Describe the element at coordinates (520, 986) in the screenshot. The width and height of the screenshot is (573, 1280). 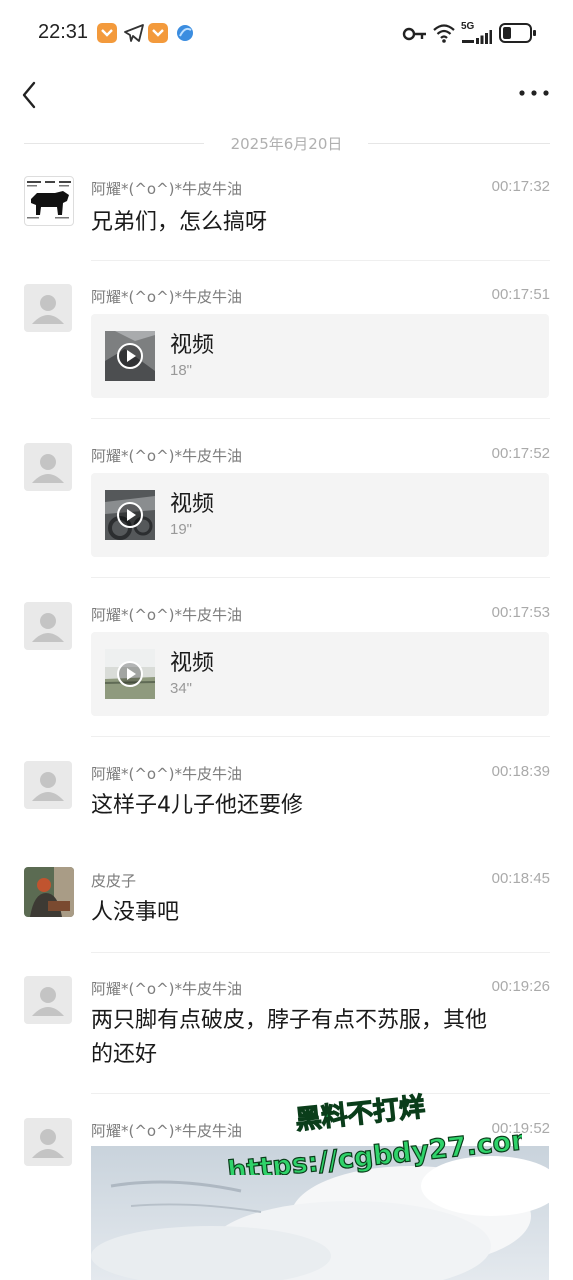
I see `message-time: 00:19:26` at that location.